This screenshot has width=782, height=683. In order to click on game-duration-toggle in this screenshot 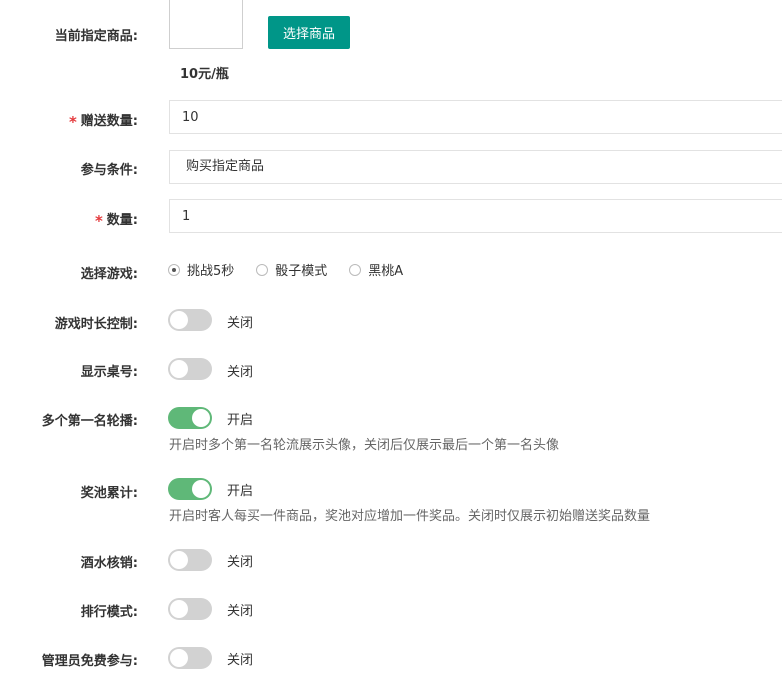, I will do `click(190, 320)`.